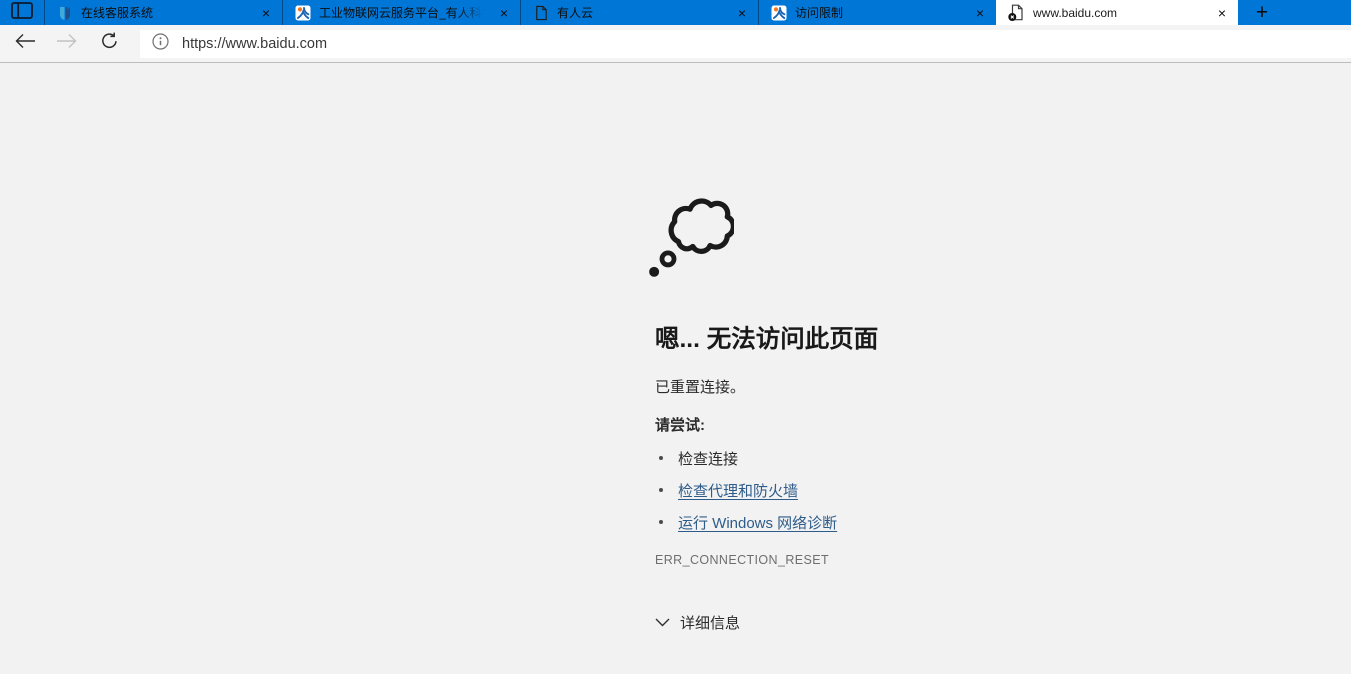 This screenshot has width=1351, height=674. Describe the element at coordinates (403, 13) in the screenshot. I see `tab-title: 工业物联网云服务平台_有人科技` at that location.